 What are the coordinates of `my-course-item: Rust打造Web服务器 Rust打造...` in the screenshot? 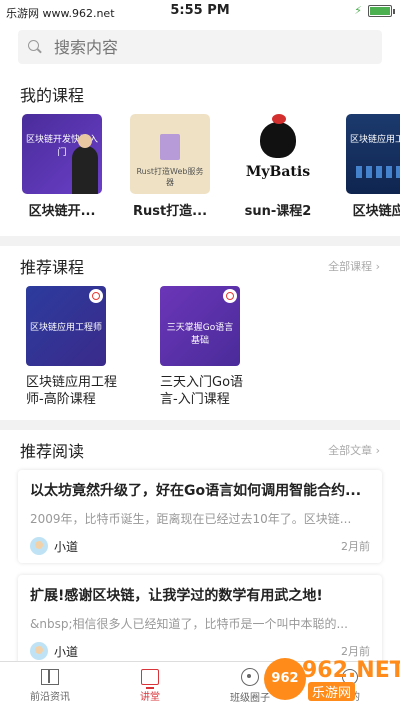 It's located at (170, 175).